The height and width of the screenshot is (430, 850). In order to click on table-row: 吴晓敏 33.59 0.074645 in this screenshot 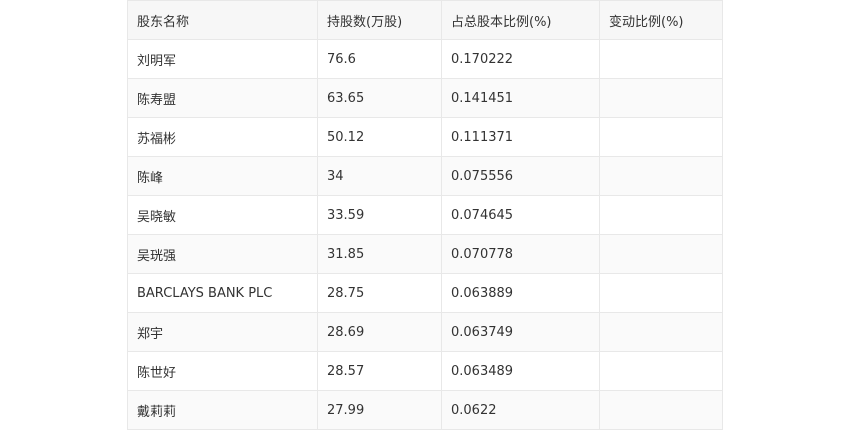, I will do `click(425, 215)`.